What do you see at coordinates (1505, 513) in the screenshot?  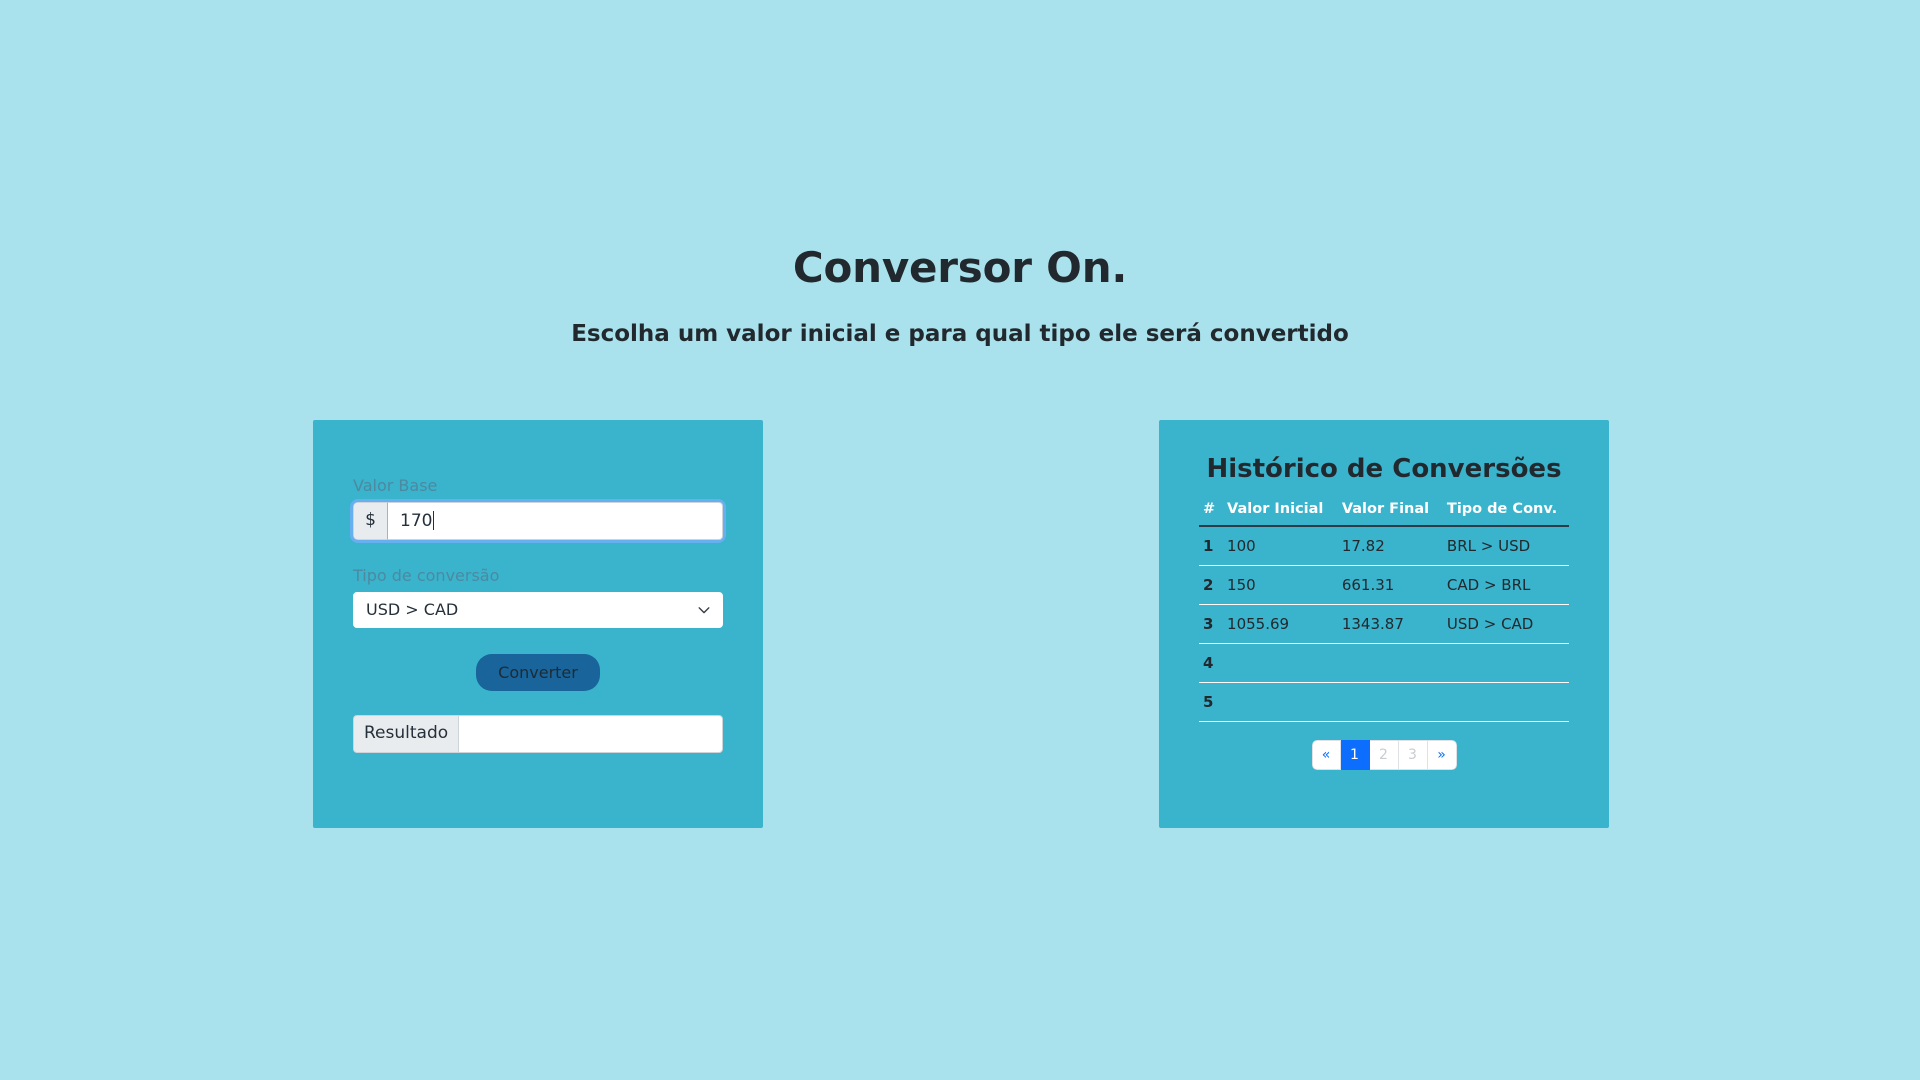 I see `column-header-type: Tipo de Conv.` at bounding box center [1505, 513].